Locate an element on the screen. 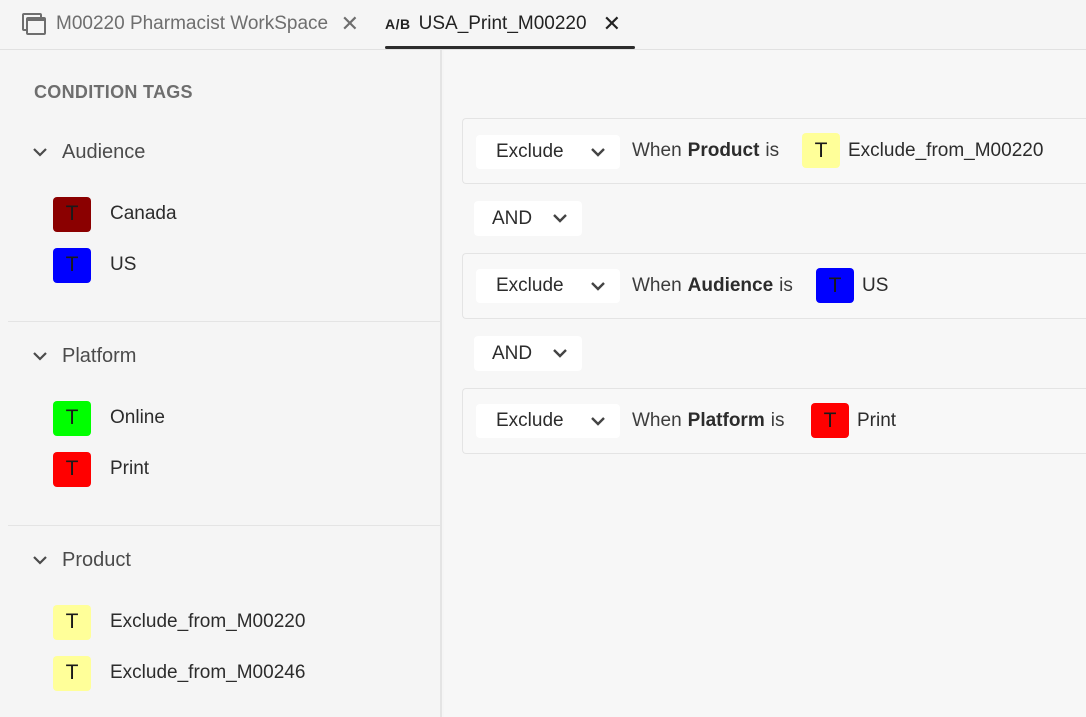  group-label: Product is located at coordinates (96, 559).